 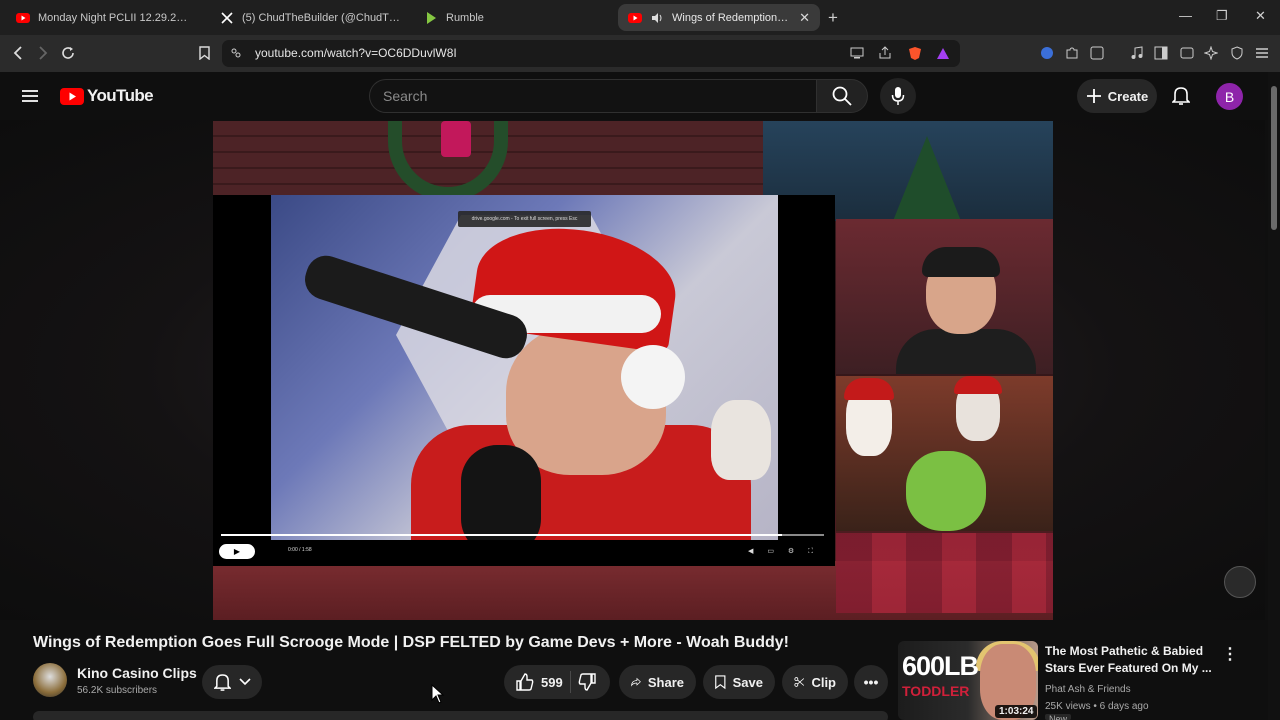 What do you see at coordinates (731, 17) in the screenshot?
I see `tab-label: Wings of Redemption Goes F` at bounding box center [731, 17].